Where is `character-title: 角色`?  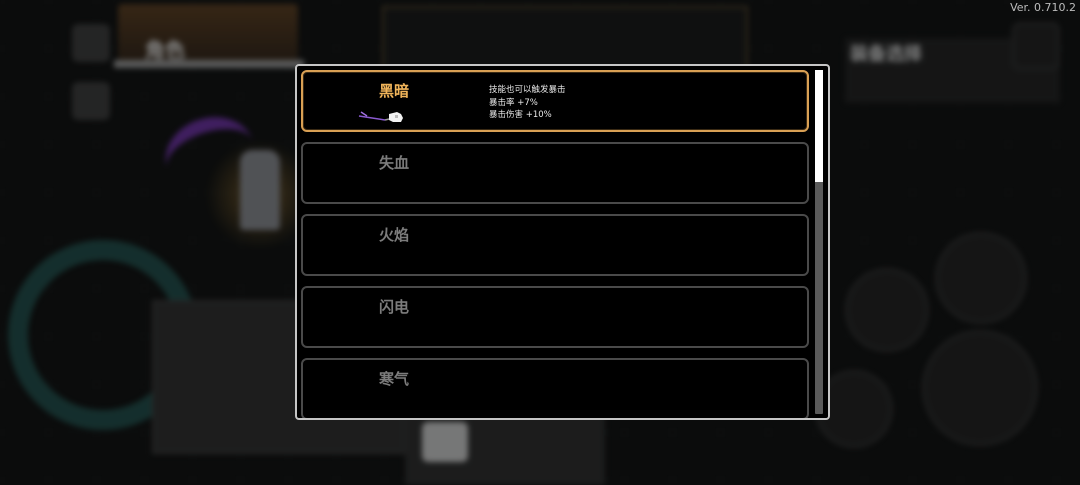
character-title: 角色 is located at coordinates (165, 50).